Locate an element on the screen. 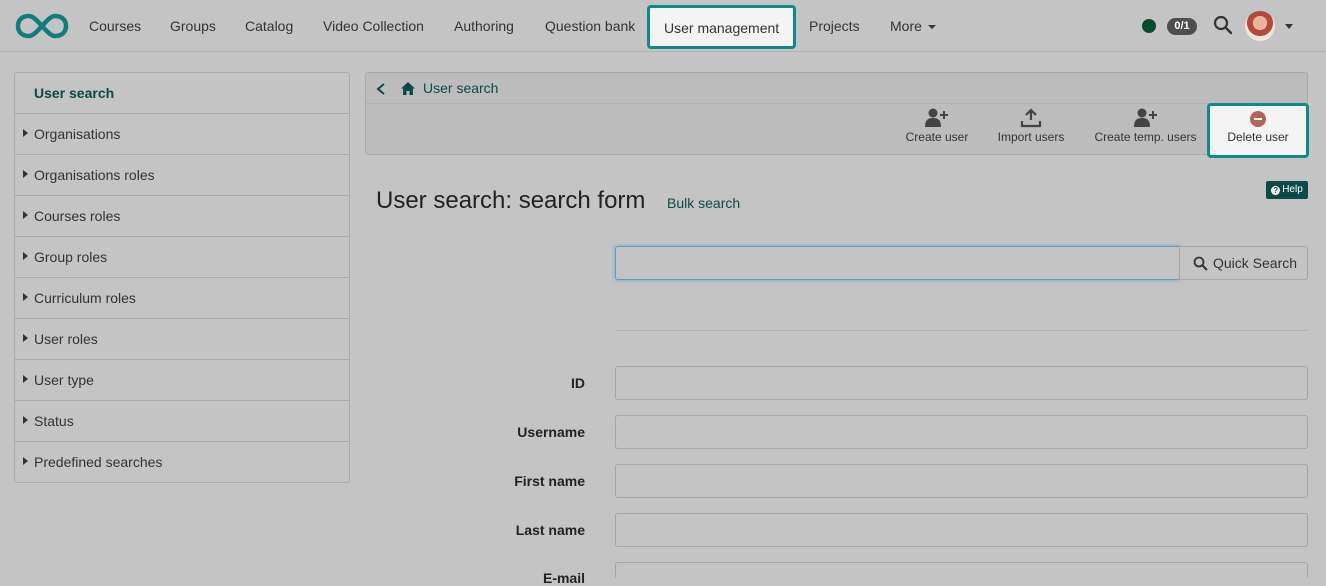  nav-user-management: User management is located at coordinates (722, 27).